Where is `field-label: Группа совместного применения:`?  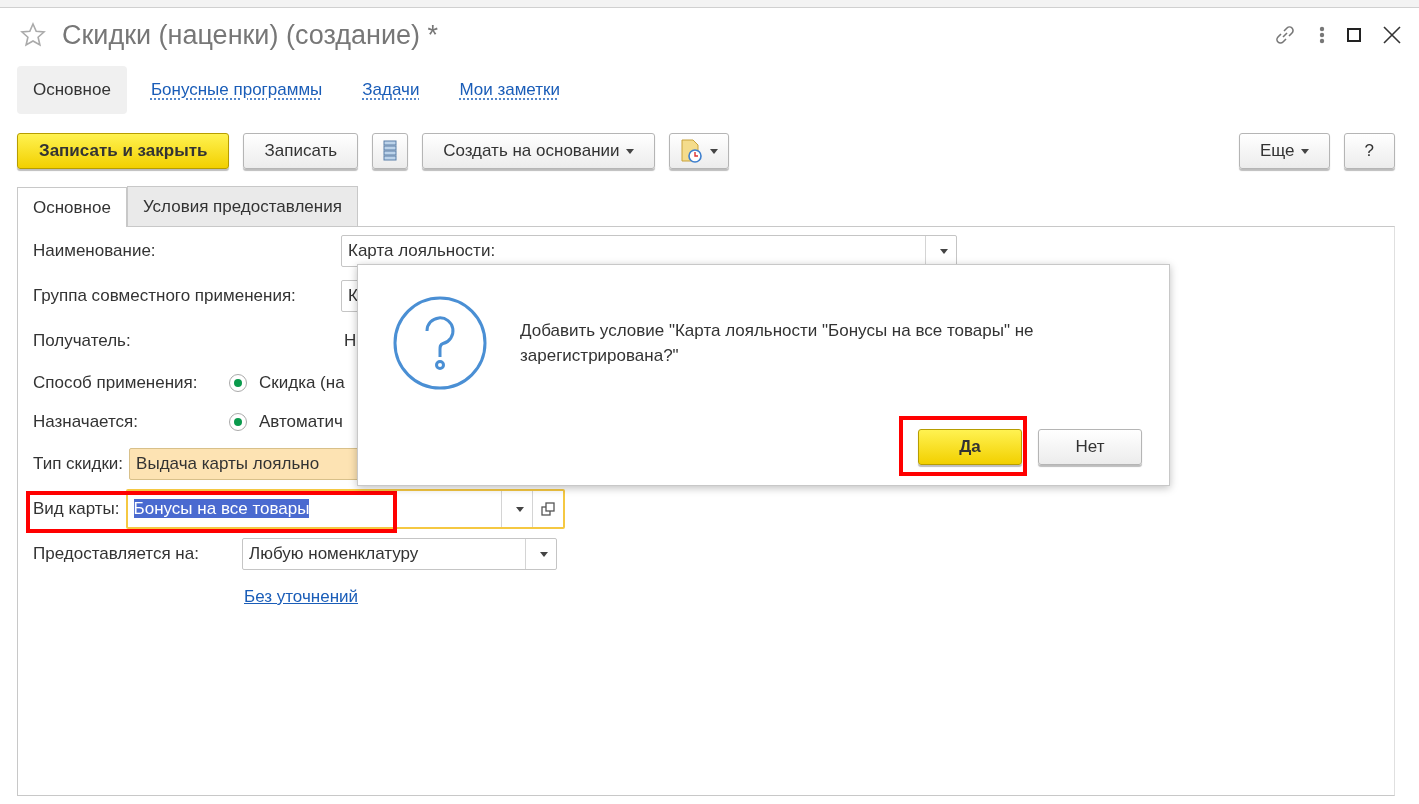
field-label: Группа совместного применения: is located at coordinates (165, 296).